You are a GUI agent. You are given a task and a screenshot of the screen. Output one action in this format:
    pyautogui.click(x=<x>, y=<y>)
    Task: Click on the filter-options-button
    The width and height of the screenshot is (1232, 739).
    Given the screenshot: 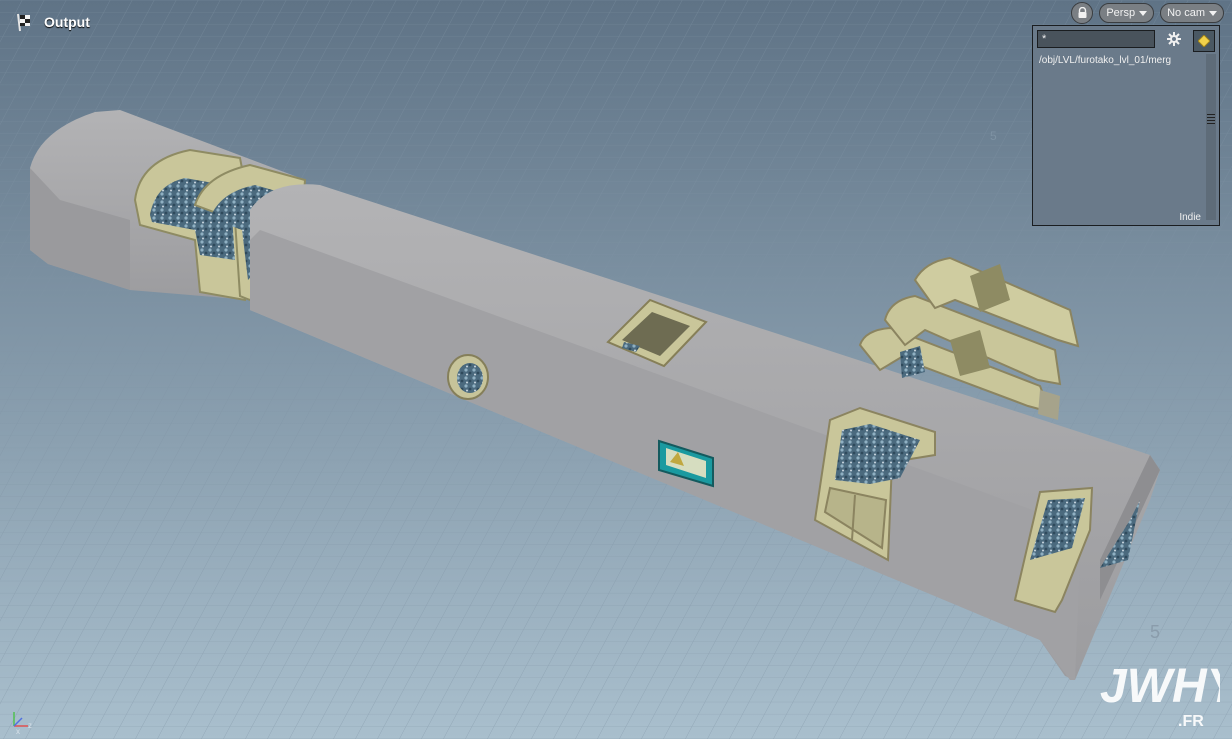 What is the action you would take?
    pyautogui.click(x=1174, y=39)
    